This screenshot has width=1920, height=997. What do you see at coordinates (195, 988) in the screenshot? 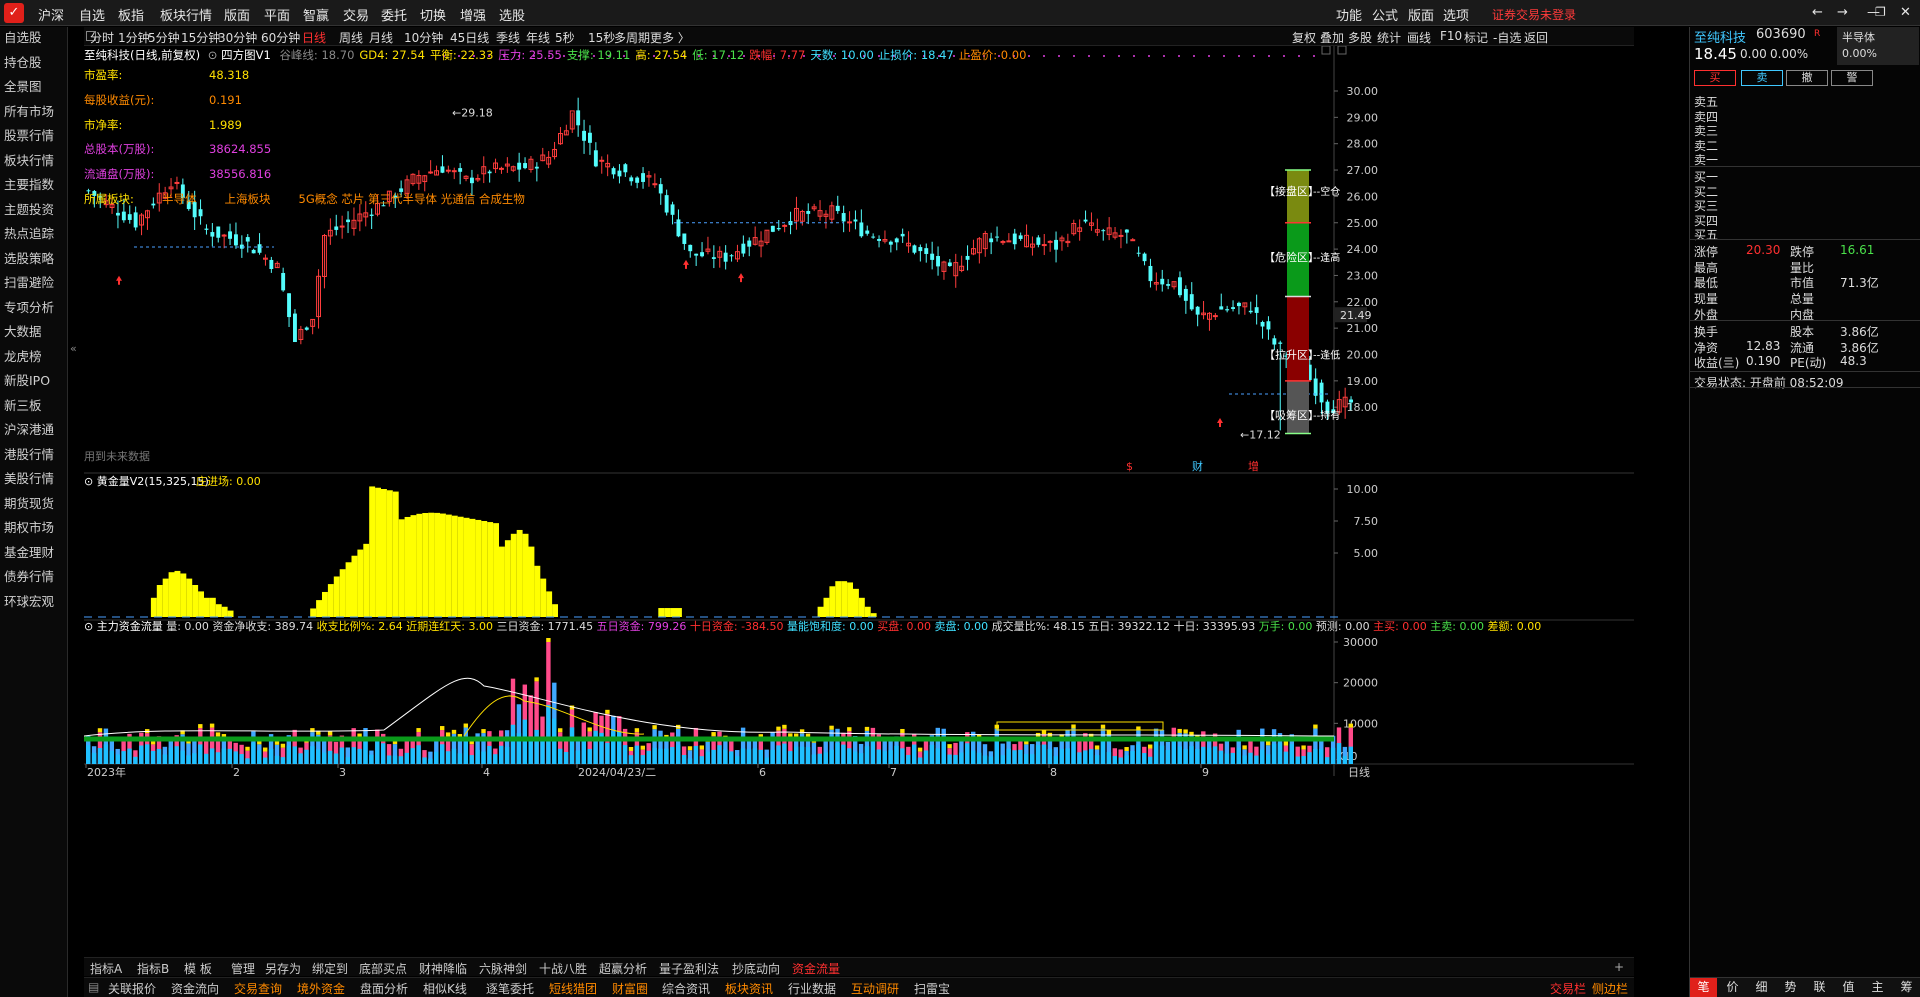
I see `info-tab: 资金流向` at bounding box center [195, 988].